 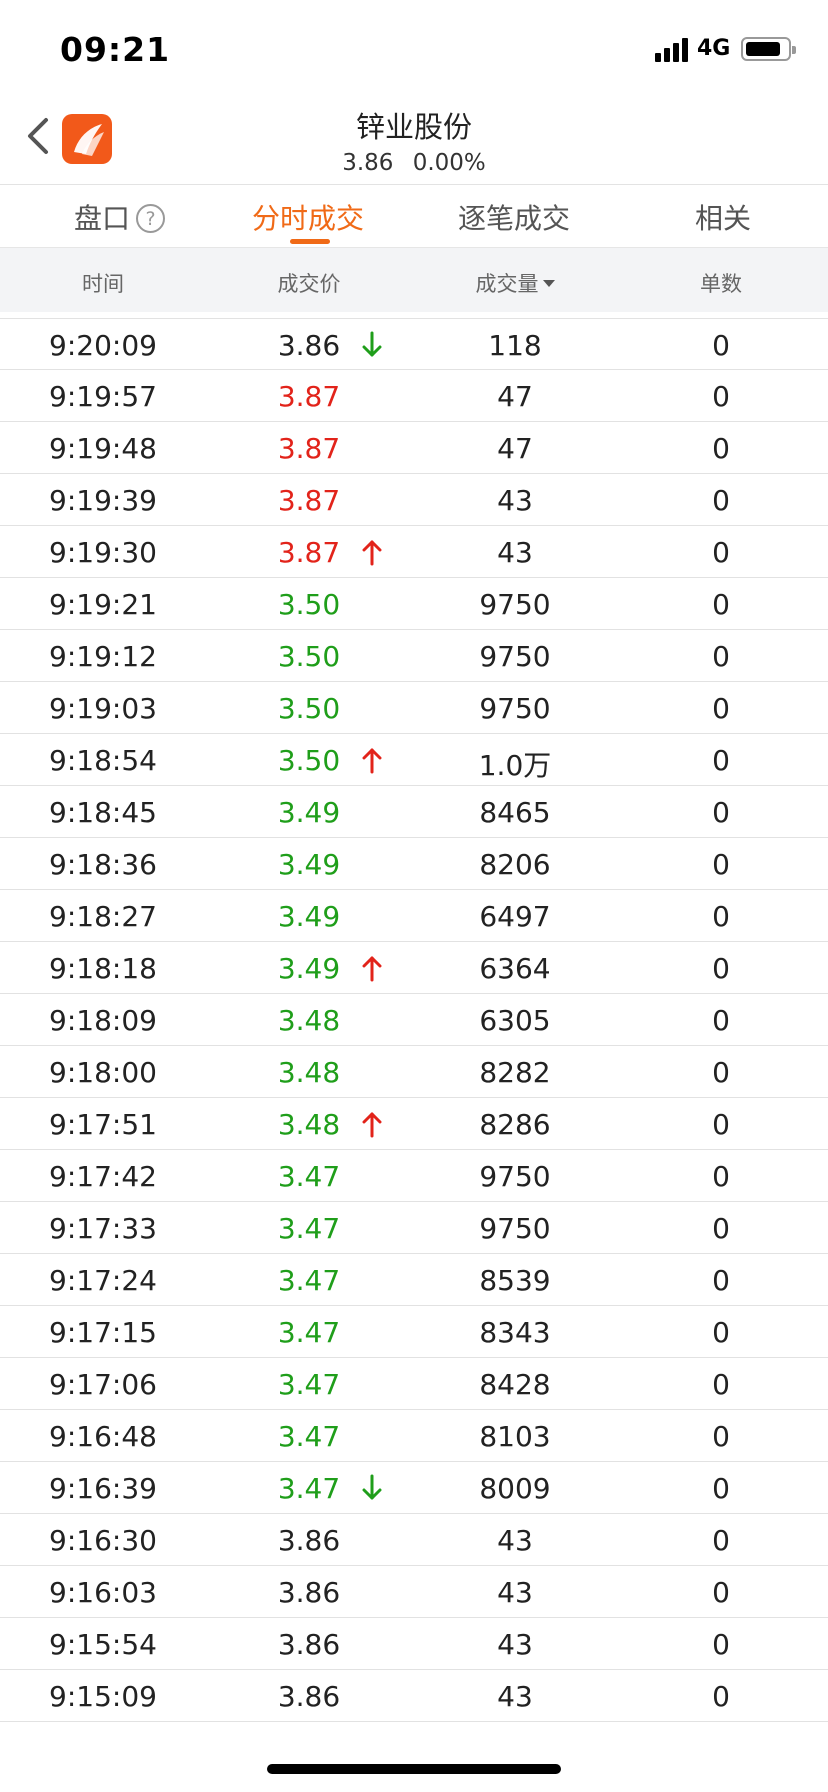 I want to click on trade-time: 9:15:54, so click(x=103, y=1644).